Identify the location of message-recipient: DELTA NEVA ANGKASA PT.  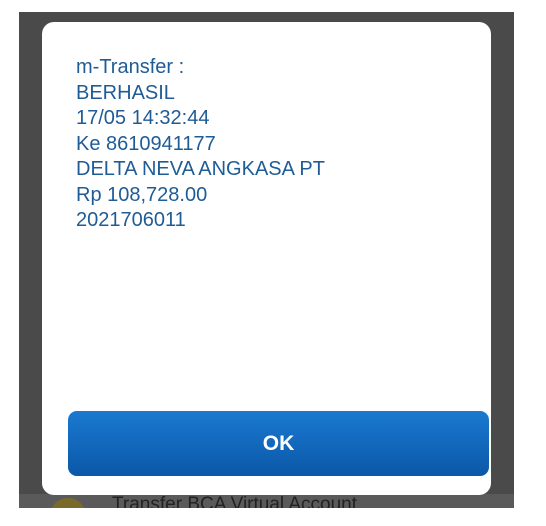
(200, 169).